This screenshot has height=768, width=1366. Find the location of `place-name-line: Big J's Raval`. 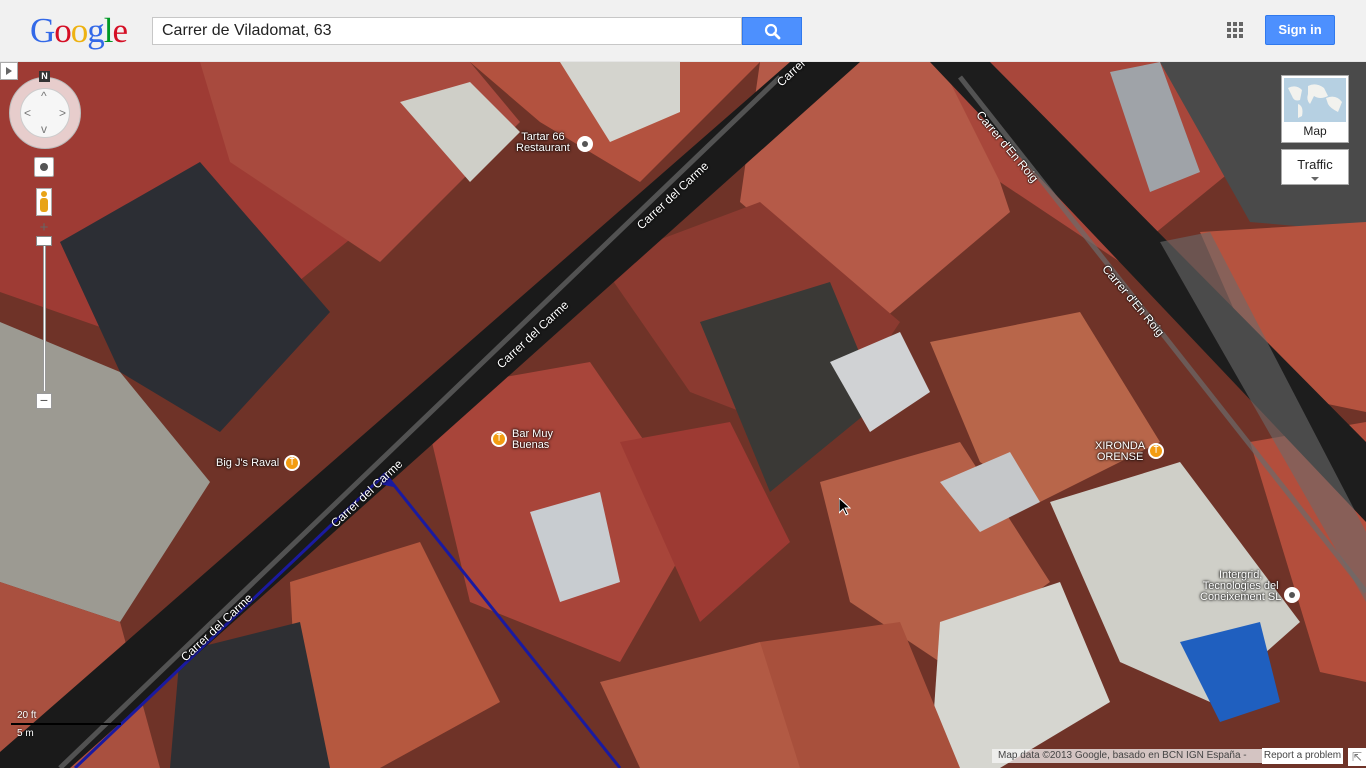

place-name-line: Big J's Raval is located at coordinates (248, 463).